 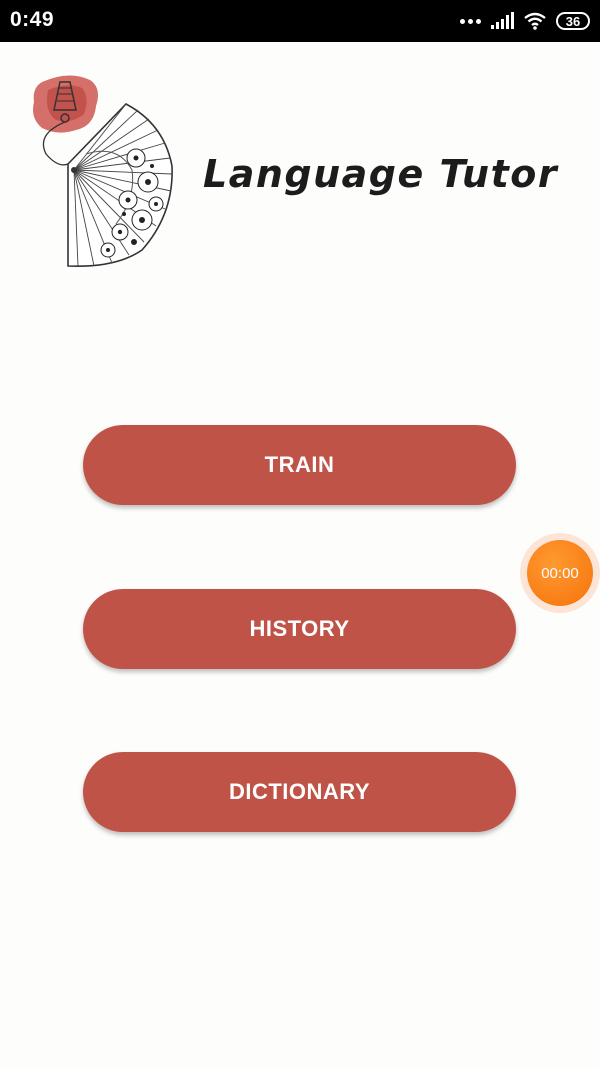 I want to click on history-button: HISTORY, so click(x=299, y=629).